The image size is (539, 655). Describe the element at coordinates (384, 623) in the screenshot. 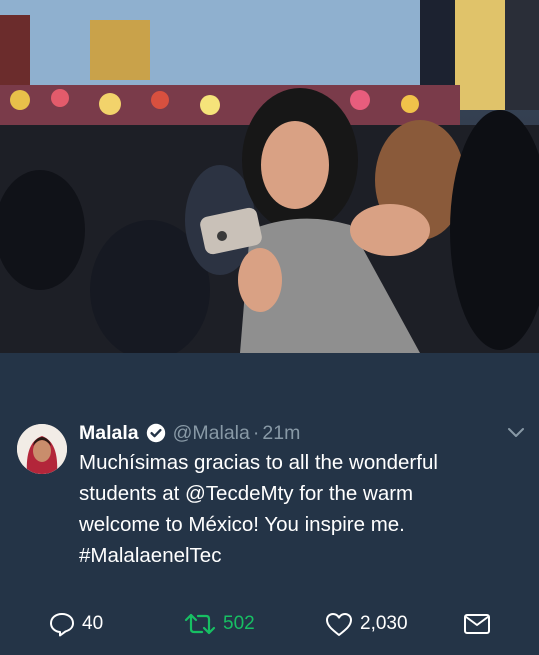

I see `like-count: 2,030` at that location.